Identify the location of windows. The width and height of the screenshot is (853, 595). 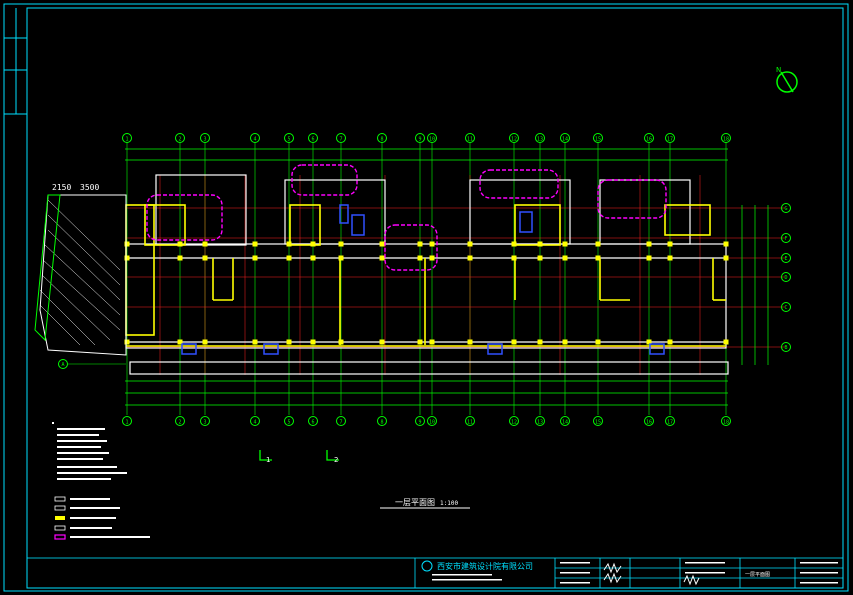
(423, 279).